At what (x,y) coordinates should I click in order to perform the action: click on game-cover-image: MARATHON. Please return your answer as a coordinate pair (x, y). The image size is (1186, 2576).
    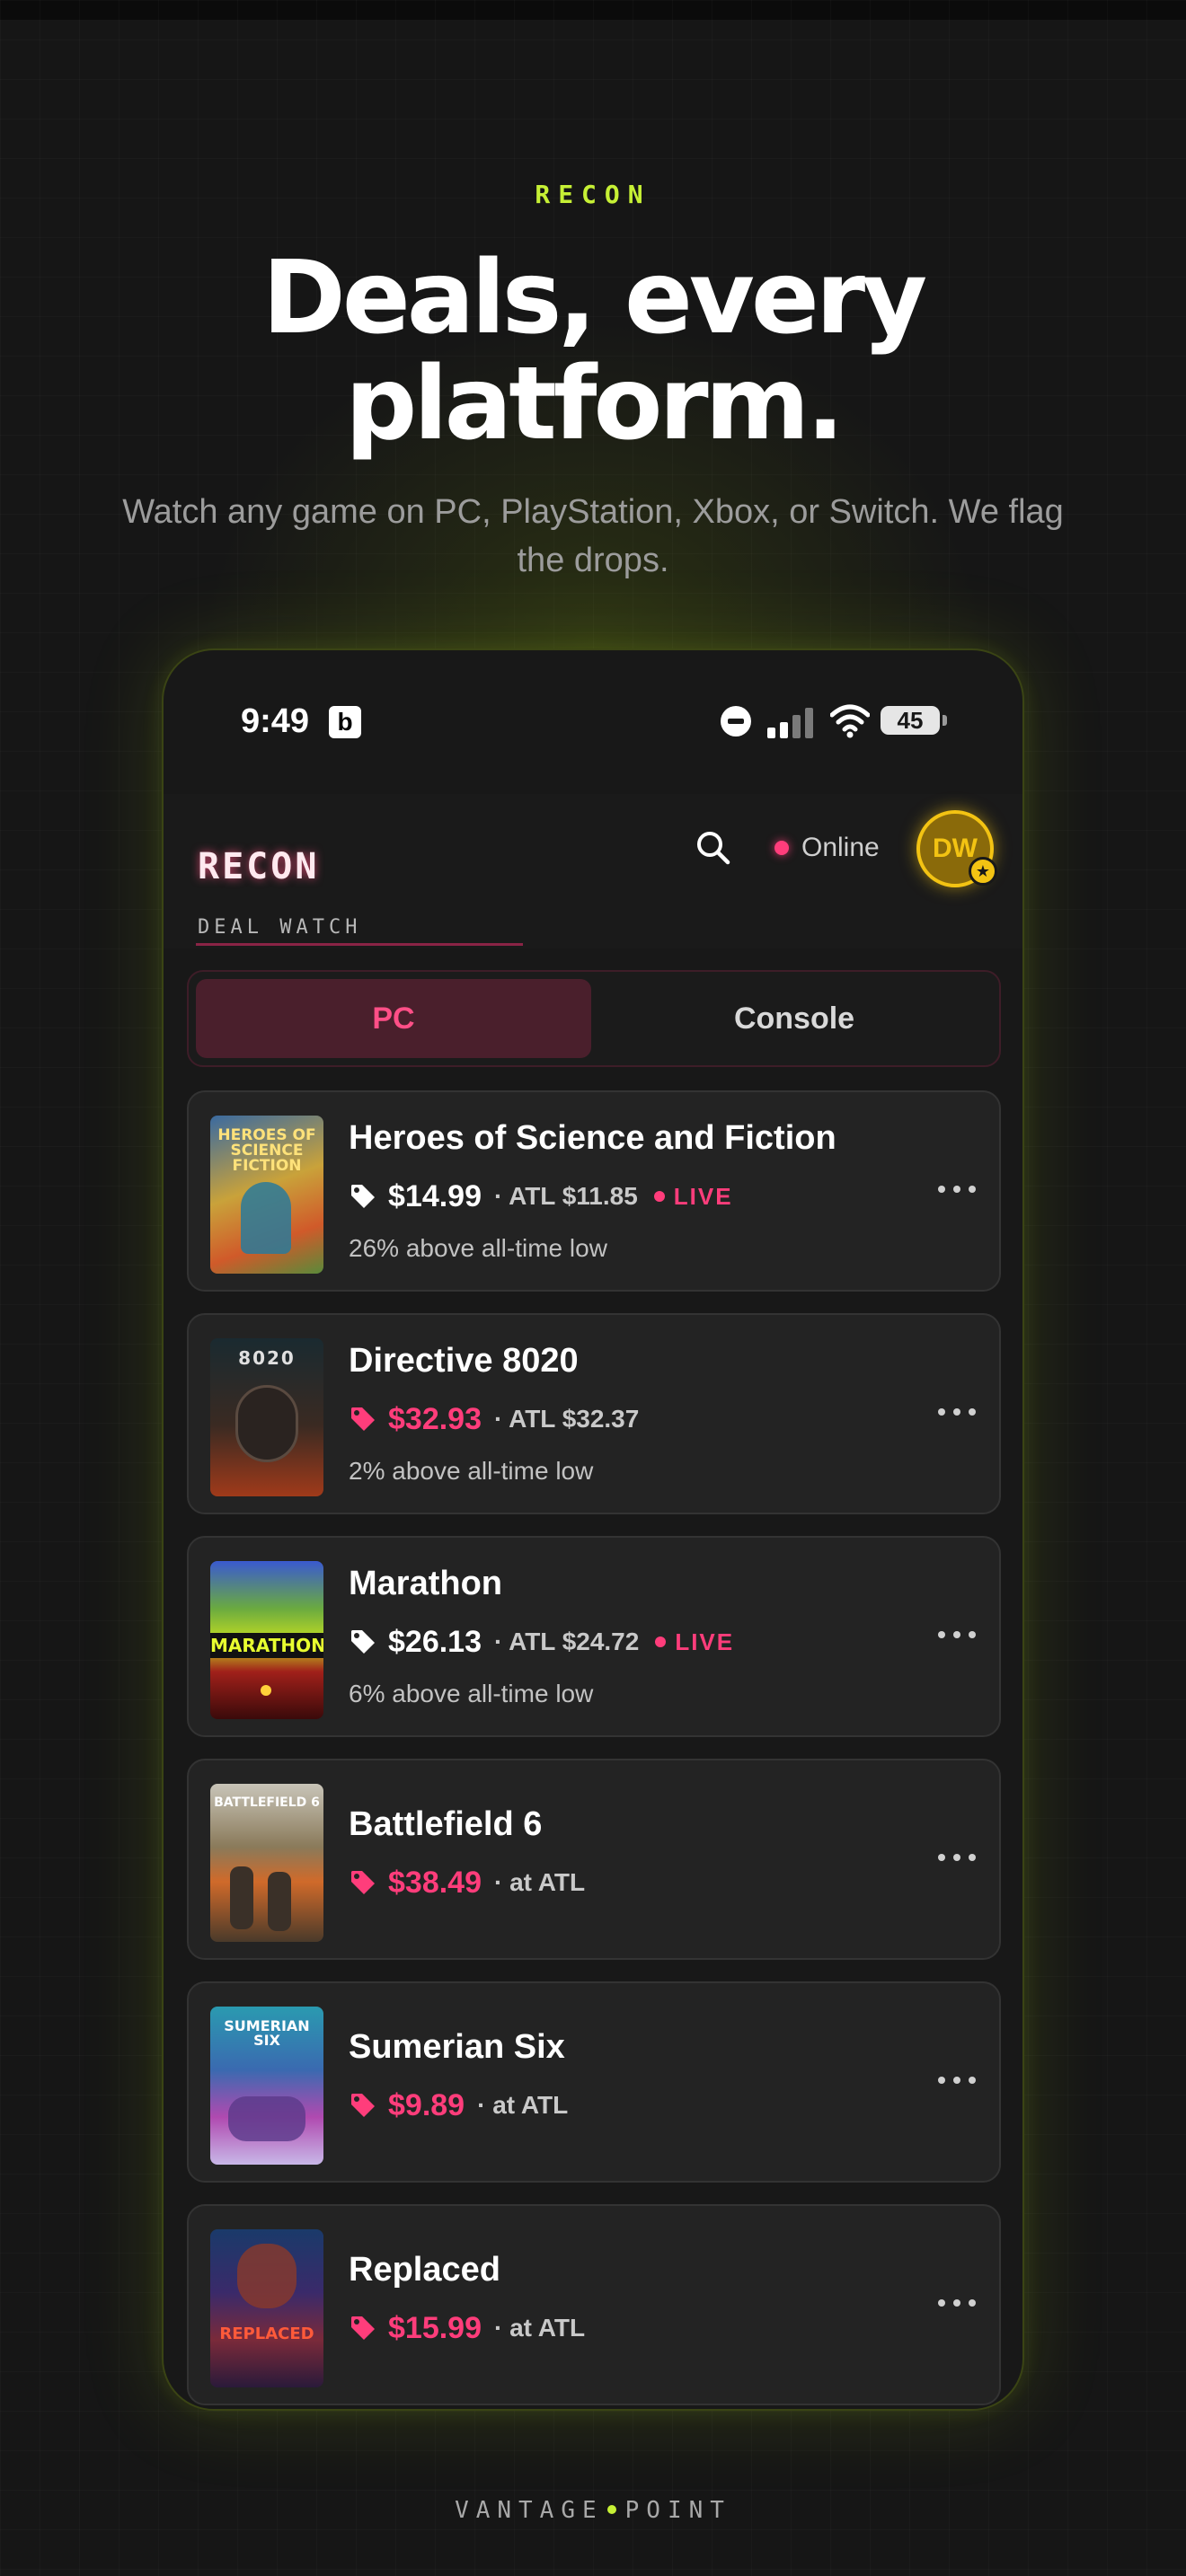
    Looking at the image, I should click on (266, 1640).